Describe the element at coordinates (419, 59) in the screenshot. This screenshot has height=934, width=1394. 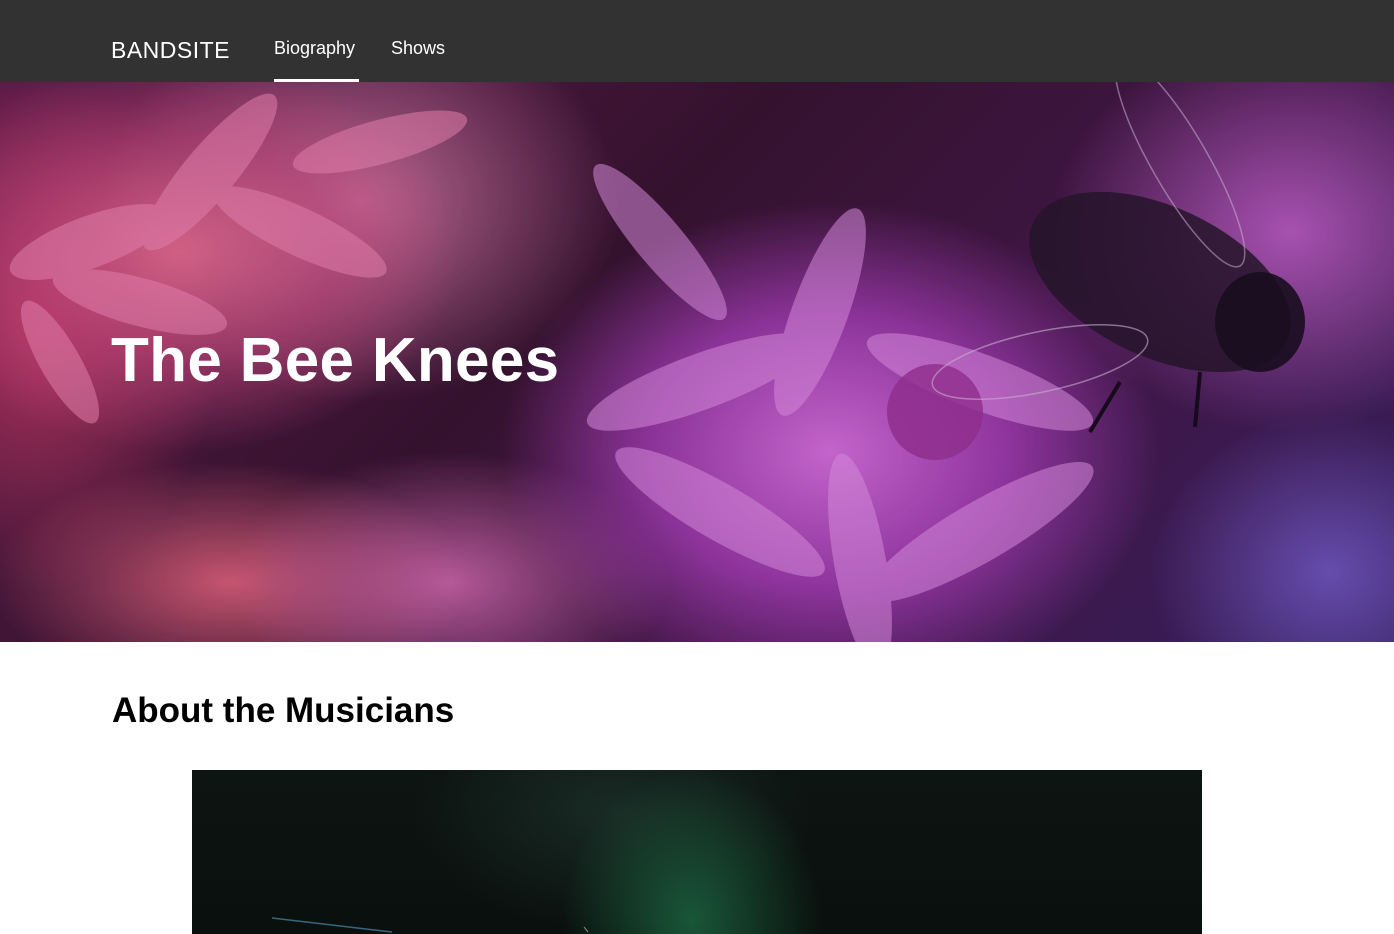
I see `nav-link-shows: Shows` at that location.